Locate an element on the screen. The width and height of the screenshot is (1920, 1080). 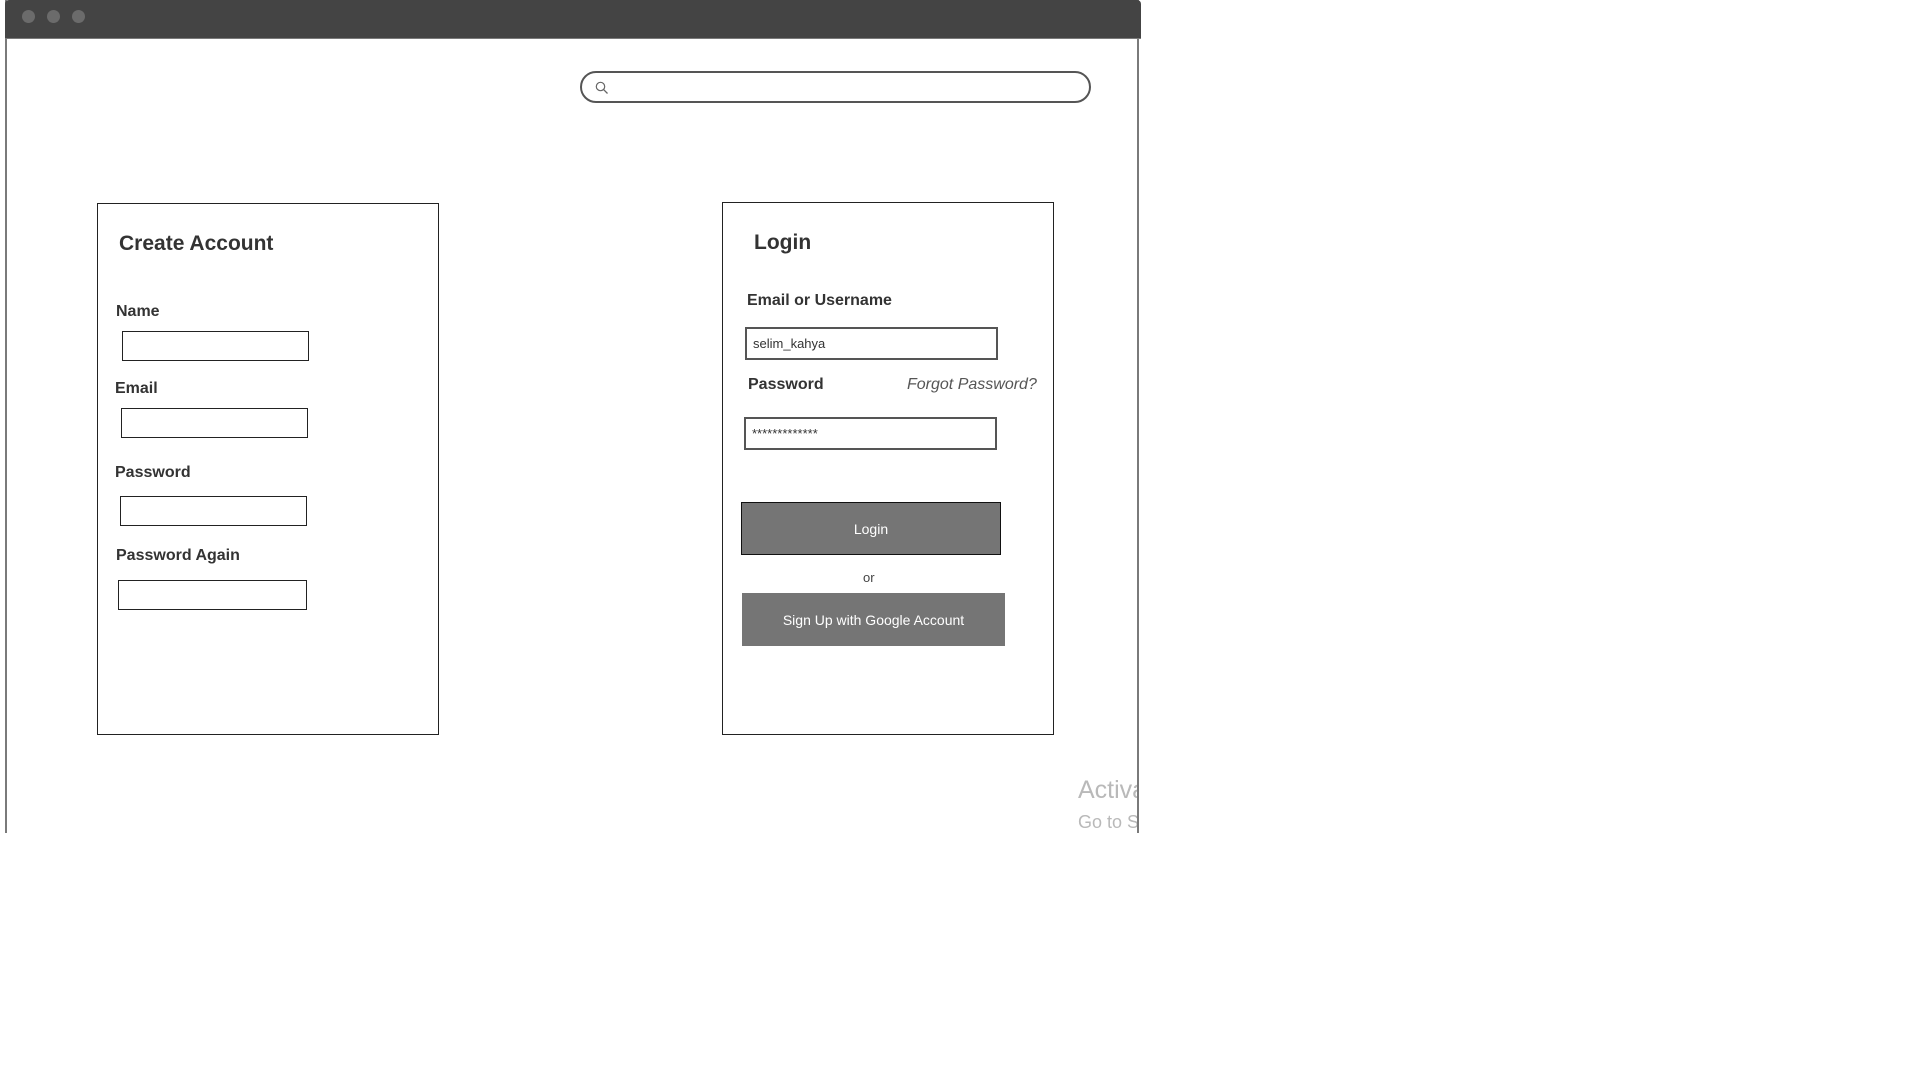
window-titlebar is located at coordinates (573, 19).